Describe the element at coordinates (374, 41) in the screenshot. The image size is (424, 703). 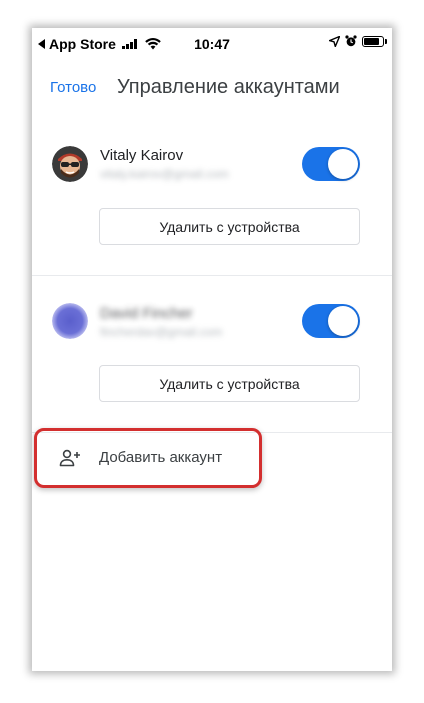
I see `battery-icon` at that location.